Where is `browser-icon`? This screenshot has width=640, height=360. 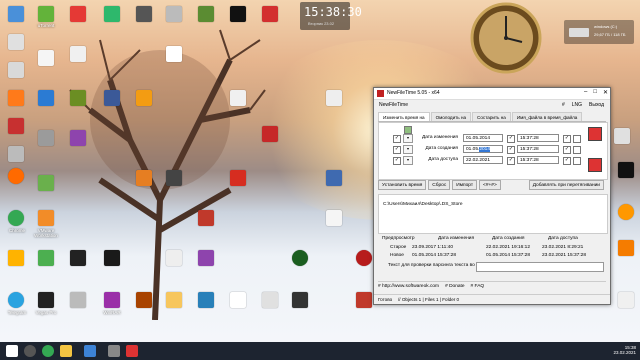 browser-icon is located at coordinates (90, 351).